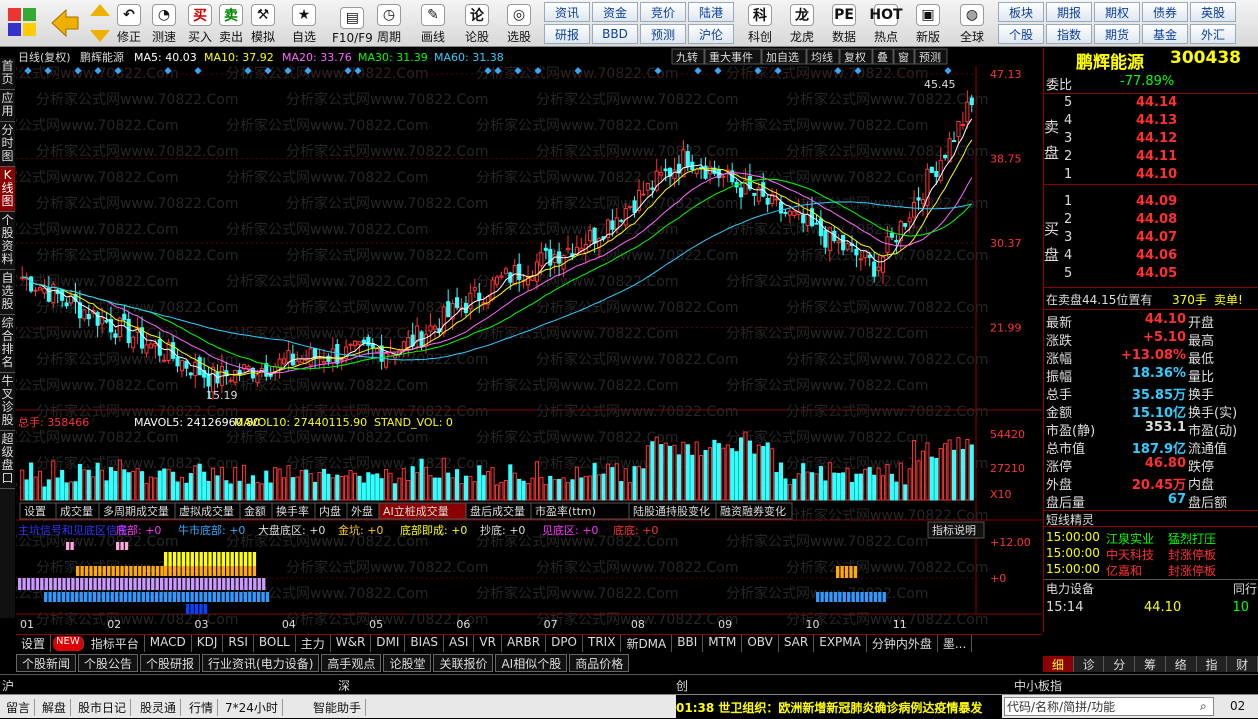 The image size is (1258, 719). Describe the element at coordinates (231, 23) in the screenshot. I see `toolbar-sell-button: 卖卖出` at that location.